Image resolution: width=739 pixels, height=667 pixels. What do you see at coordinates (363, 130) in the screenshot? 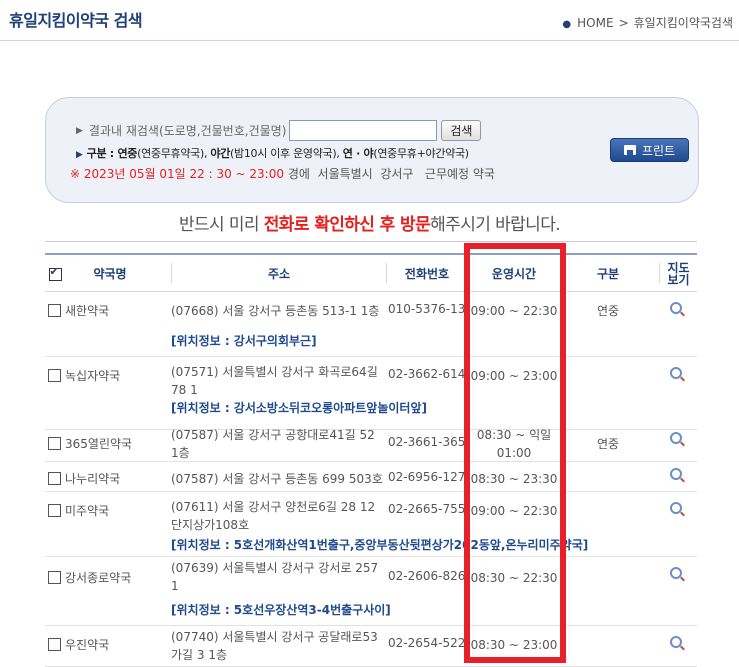
I see `search-input` at bounding box center [363, 130].